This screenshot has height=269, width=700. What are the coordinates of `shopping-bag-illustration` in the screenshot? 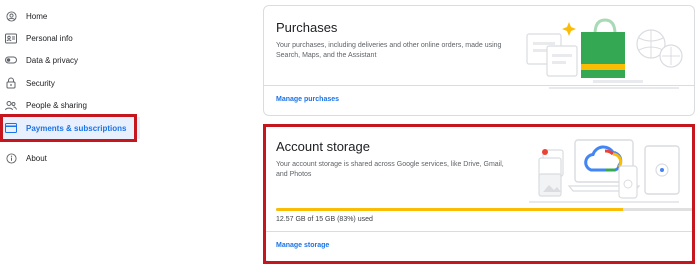 It's located at (604, 51).